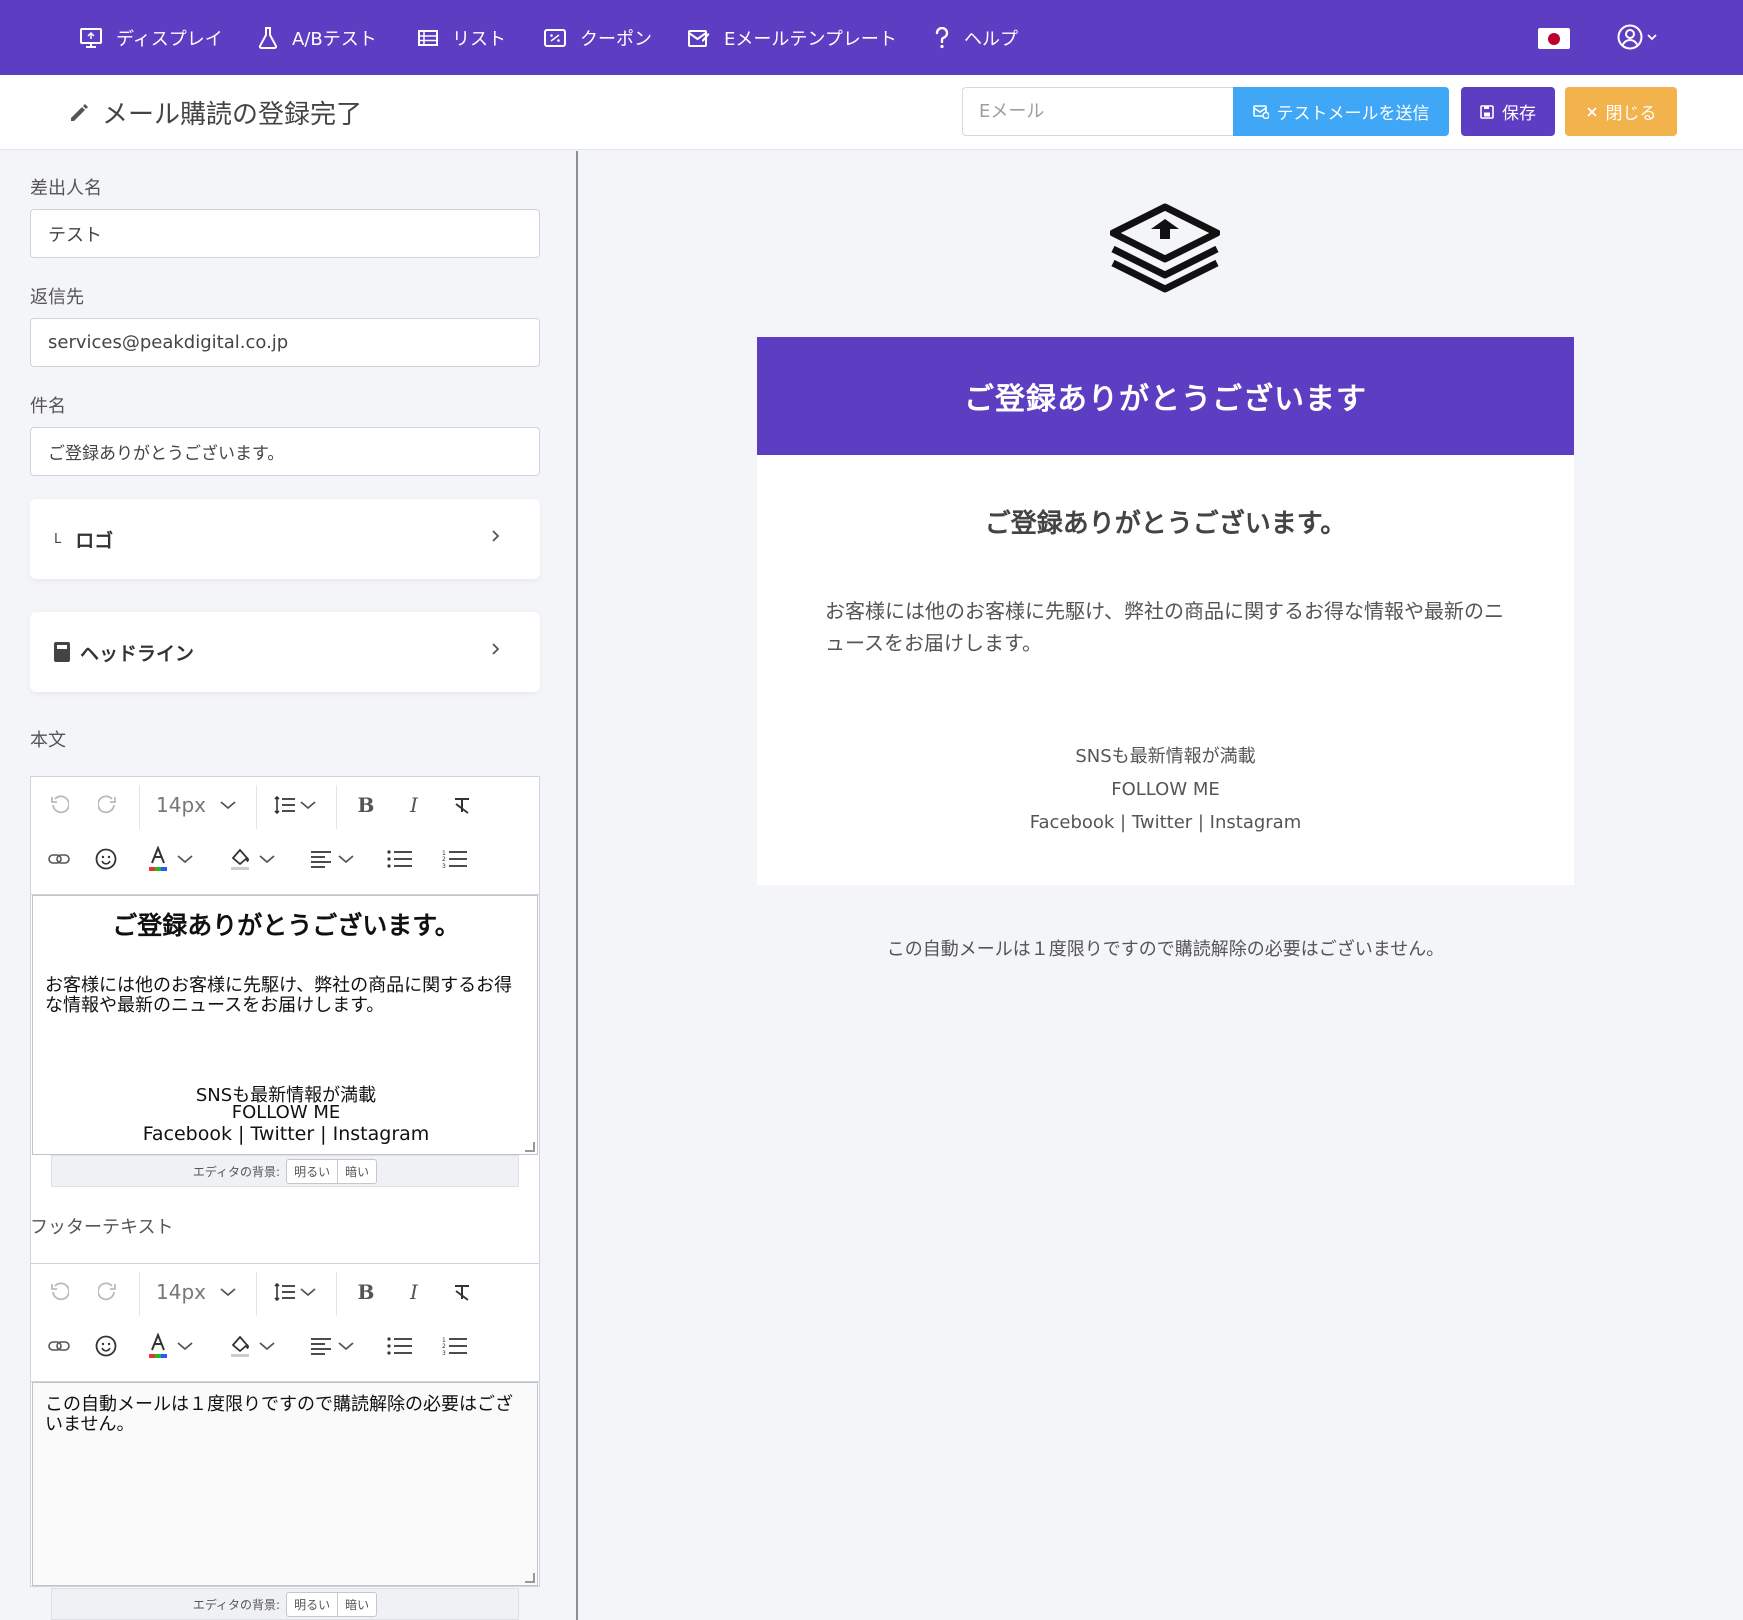 This screenshot has width=1743, height=1620. What do you see at coordinates (151, 37) in the screenshot?
I see `nav-item-display: ディスプレイ` at bounding box center [151, 37].